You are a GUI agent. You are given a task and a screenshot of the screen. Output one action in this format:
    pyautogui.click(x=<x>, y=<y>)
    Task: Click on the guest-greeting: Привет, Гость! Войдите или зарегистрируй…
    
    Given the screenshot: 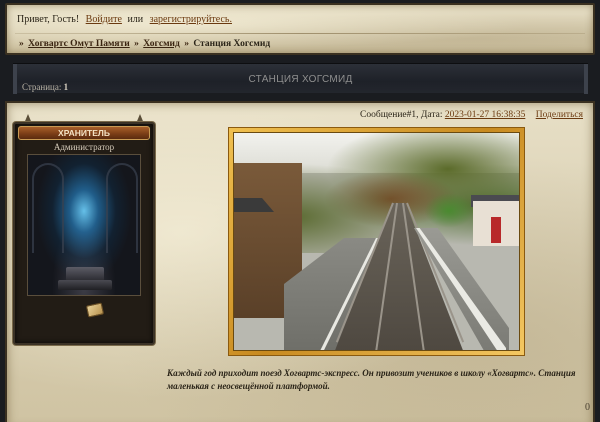 What is the action you would take?
    pyautogui.click(x=124, y=19)
    